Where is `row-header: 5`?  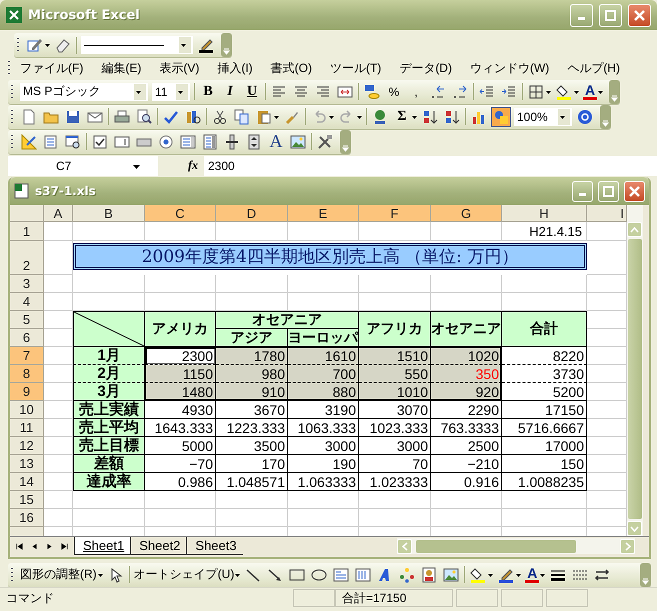 row-header: 5 is located at coordinates (27, 320).